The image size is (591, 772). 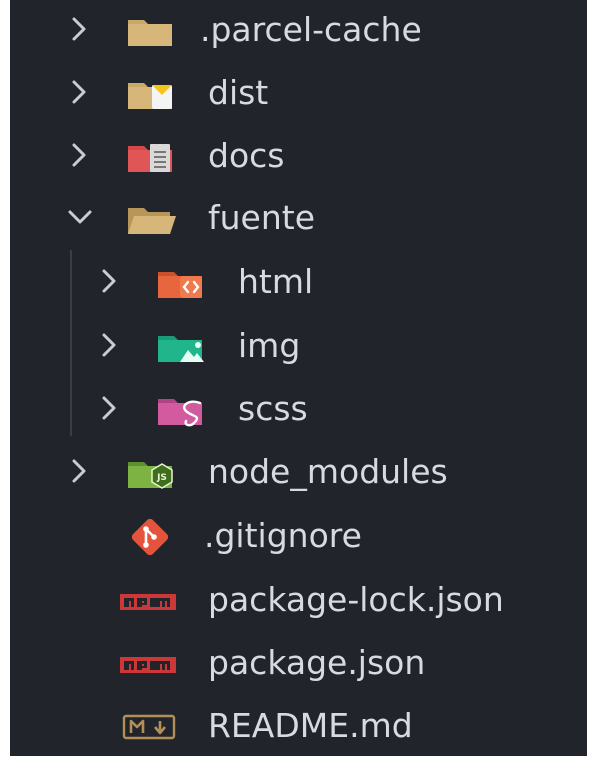 I want to click on tree-item-package-lock-json: package-lock.json, so click(x=298, y=600).